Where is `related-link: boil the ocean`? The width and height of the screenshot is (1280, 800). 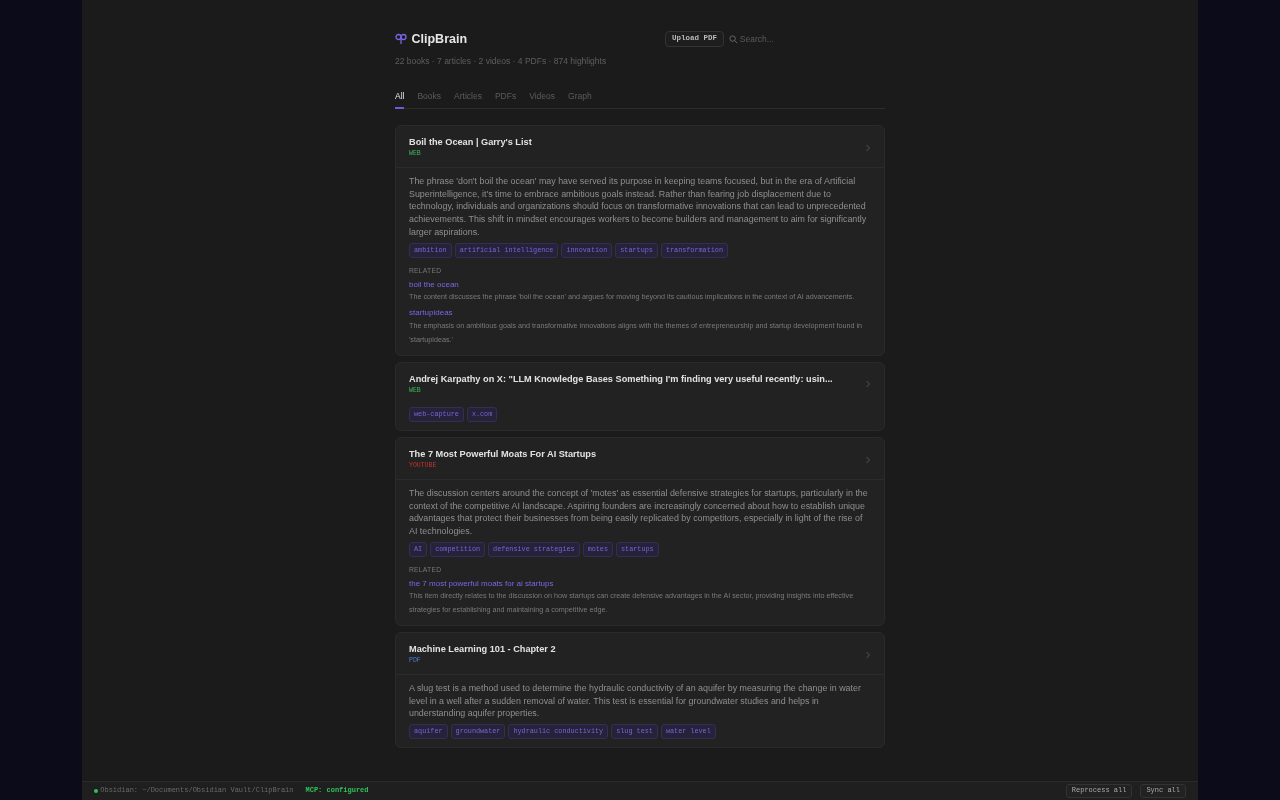 related-link: boil the ocean is located at coordinates (434, 284).